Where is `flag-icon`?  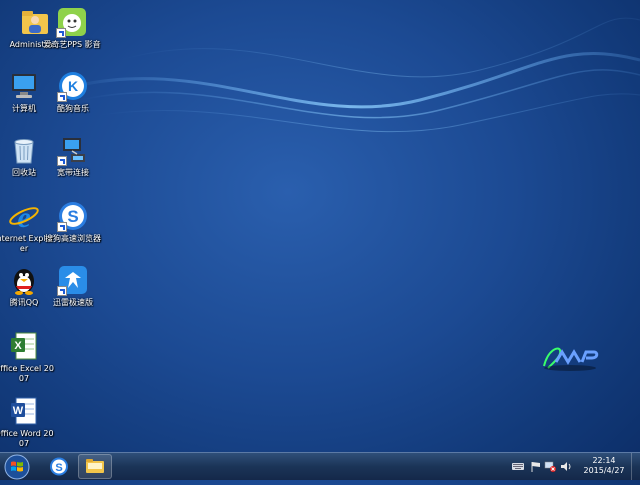
flag-icon is located at coordinates (536, 466).